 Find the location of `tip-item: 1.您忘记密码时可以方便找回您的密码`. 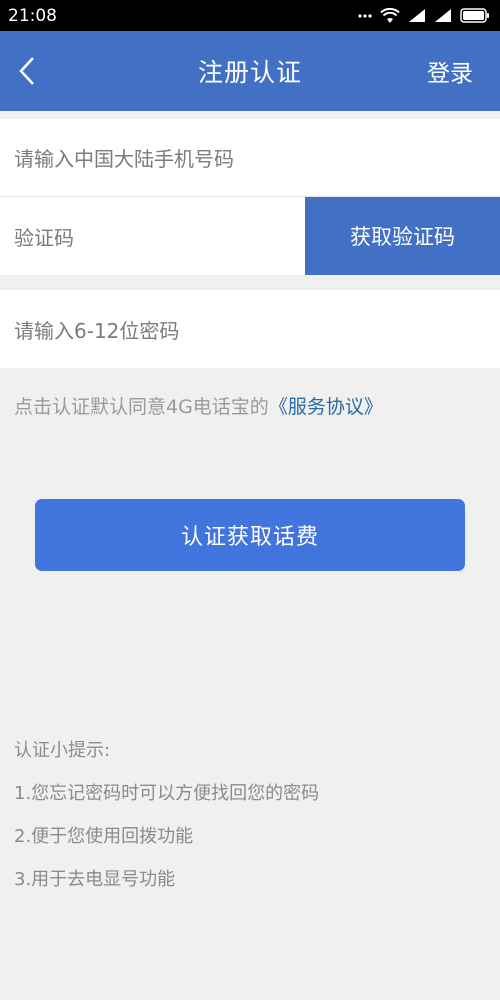

tip-item: 1.您忘记密码时可以方便找回您的密码 is located at coordinates (167, 793).